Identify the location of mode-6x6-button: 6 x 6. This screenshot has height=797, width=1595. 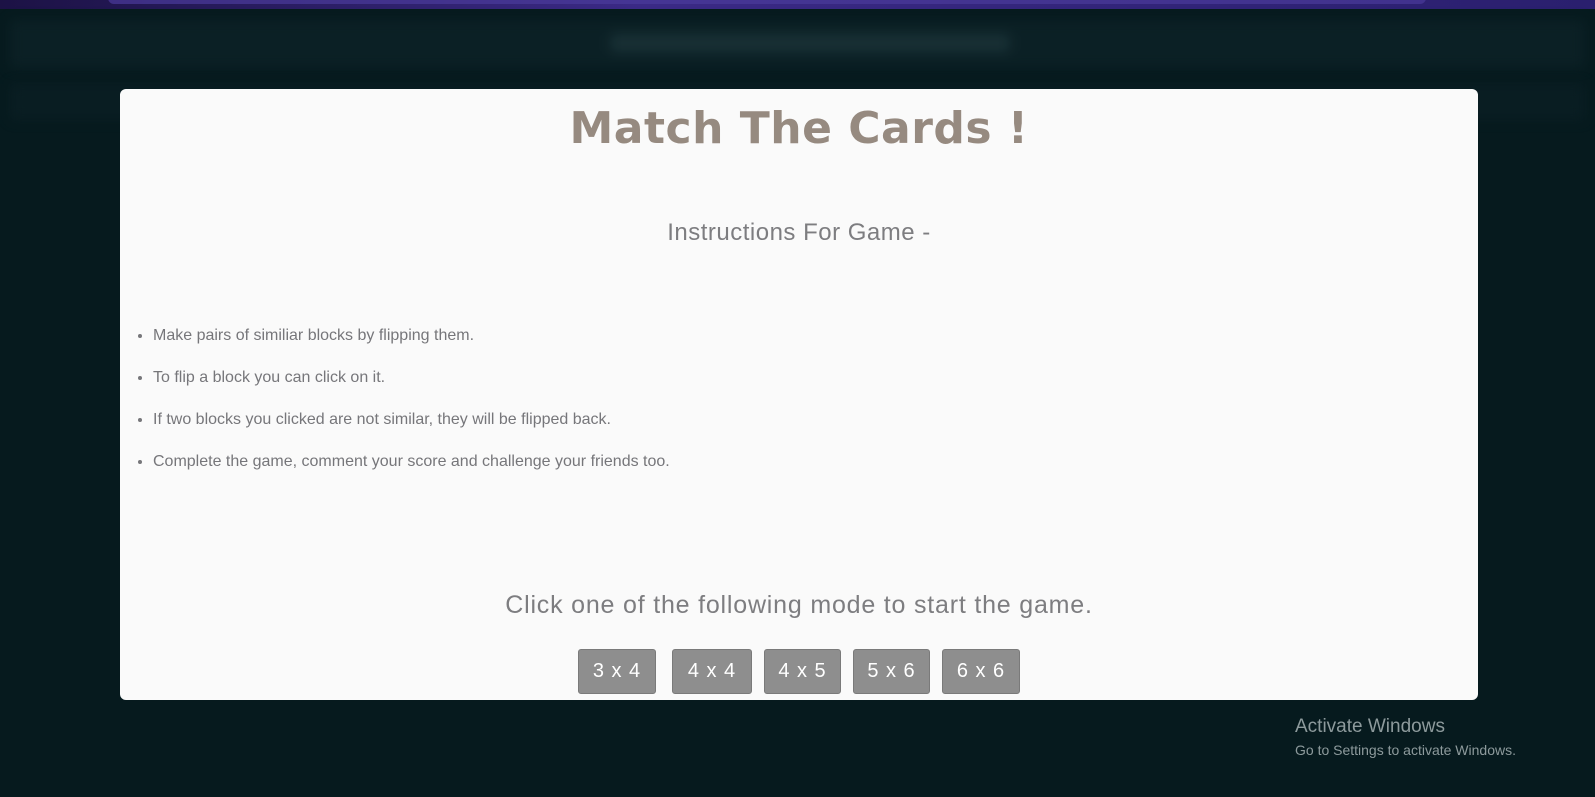
(981, 671).